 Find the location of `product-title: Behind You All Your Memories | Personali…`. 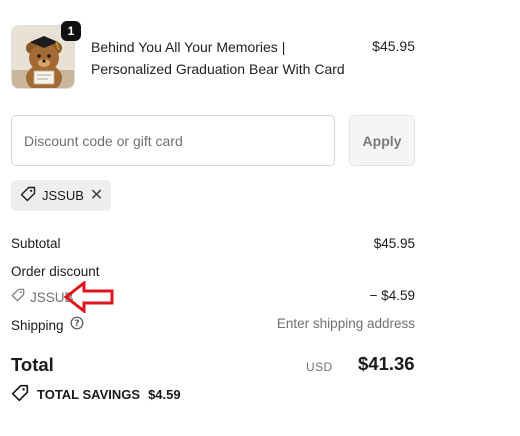

product-title: Behind You All Your Memories | Personali… is located at coordinates (226, 58).